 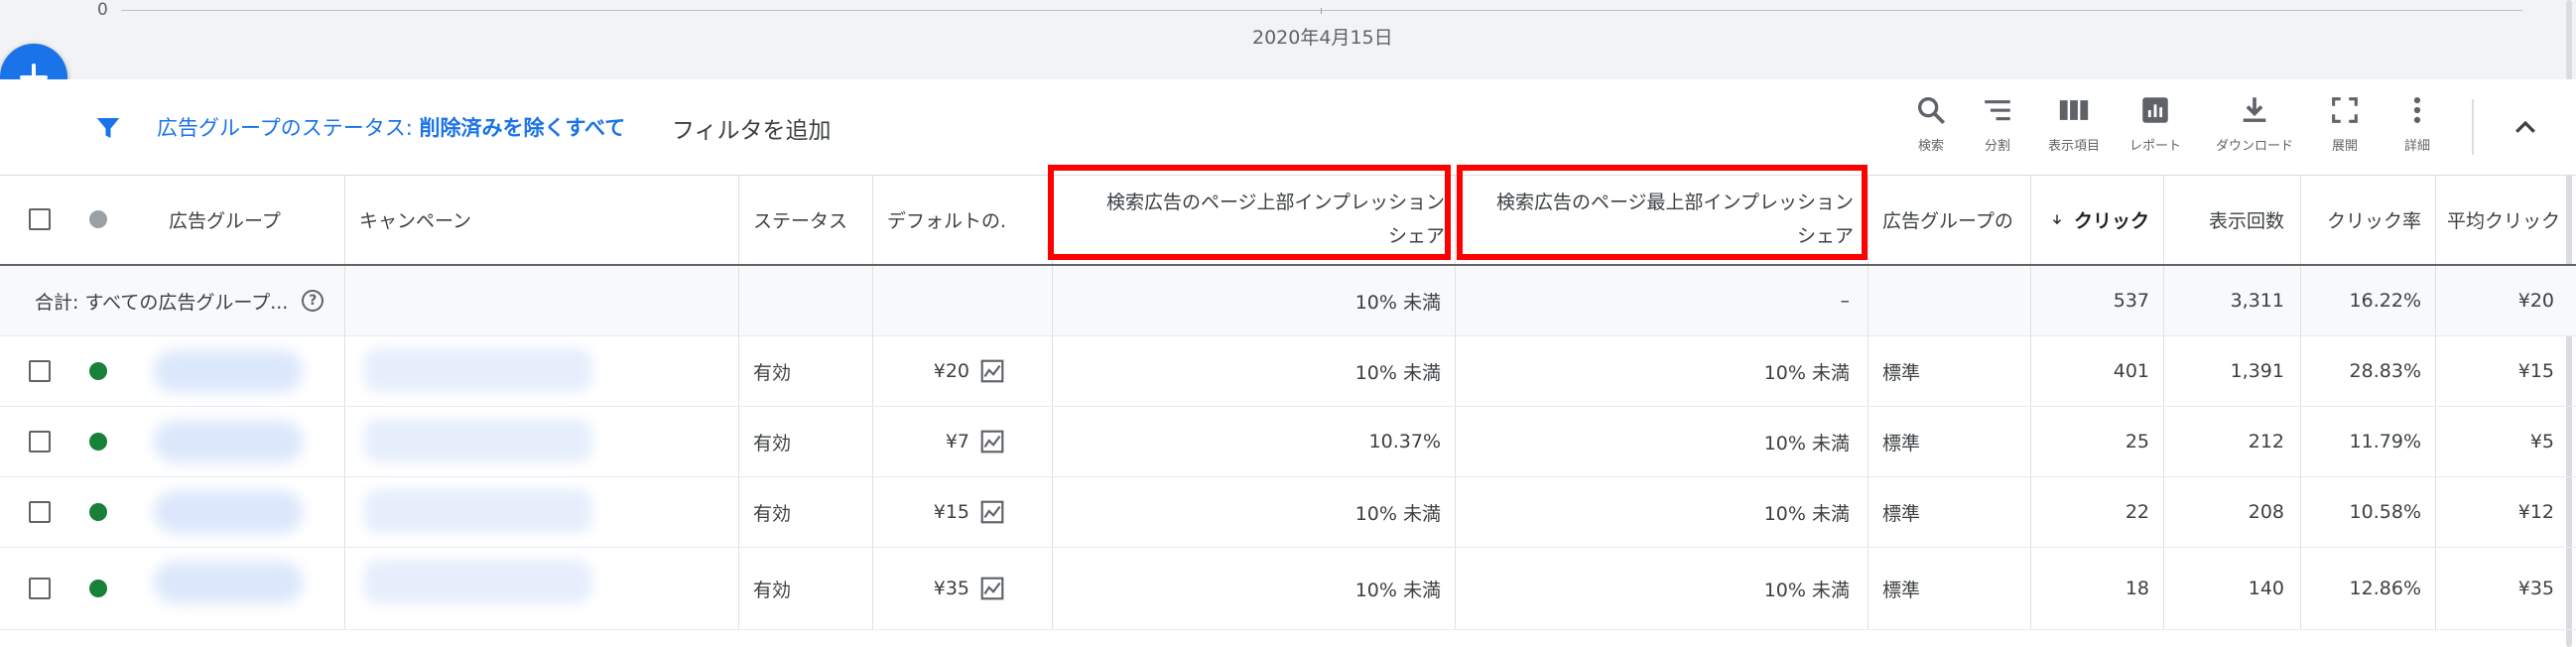 I want to click on chart-x-tick, so click(x=1322, y=11).